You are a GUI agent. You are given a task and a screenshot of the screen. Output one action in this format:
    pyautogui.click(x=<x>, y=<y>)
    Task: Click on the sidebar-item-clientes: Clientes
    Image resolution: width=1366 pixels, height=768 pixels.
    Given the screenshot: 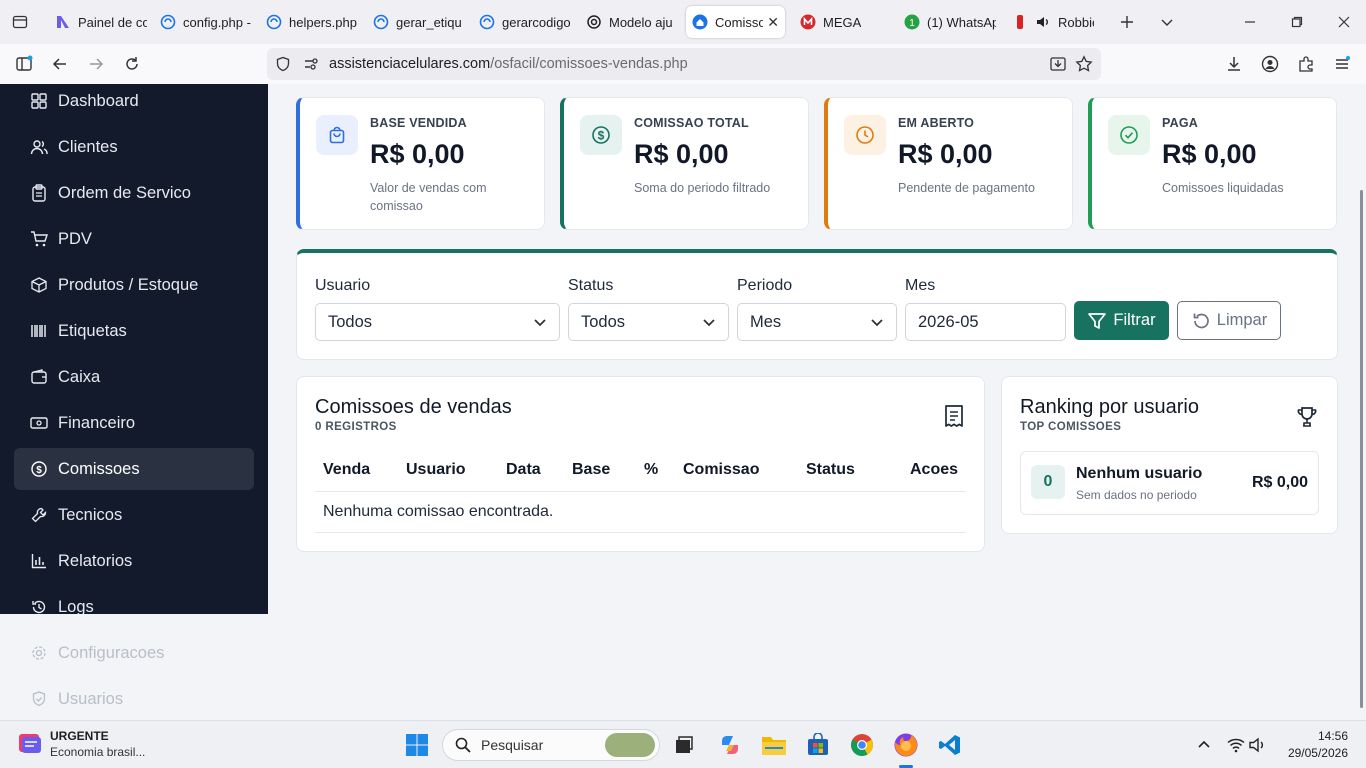 What is the action you would take?
    pyautogui.click(x=134, y=147)
    